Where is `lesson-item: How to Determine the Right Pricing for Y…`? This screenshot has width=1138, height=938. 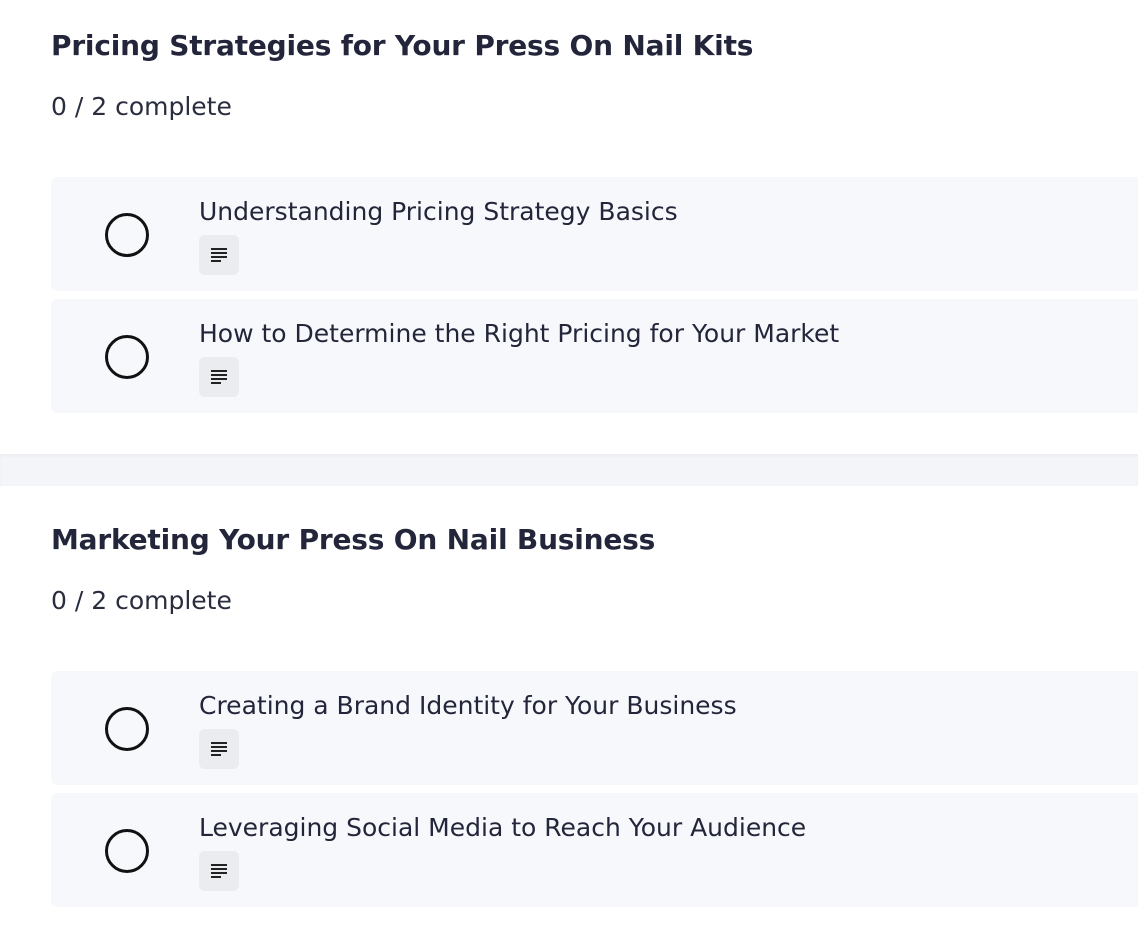
lesson-item: How to Determine the Right Pricing for Y… is located at coordinates (594, 356).